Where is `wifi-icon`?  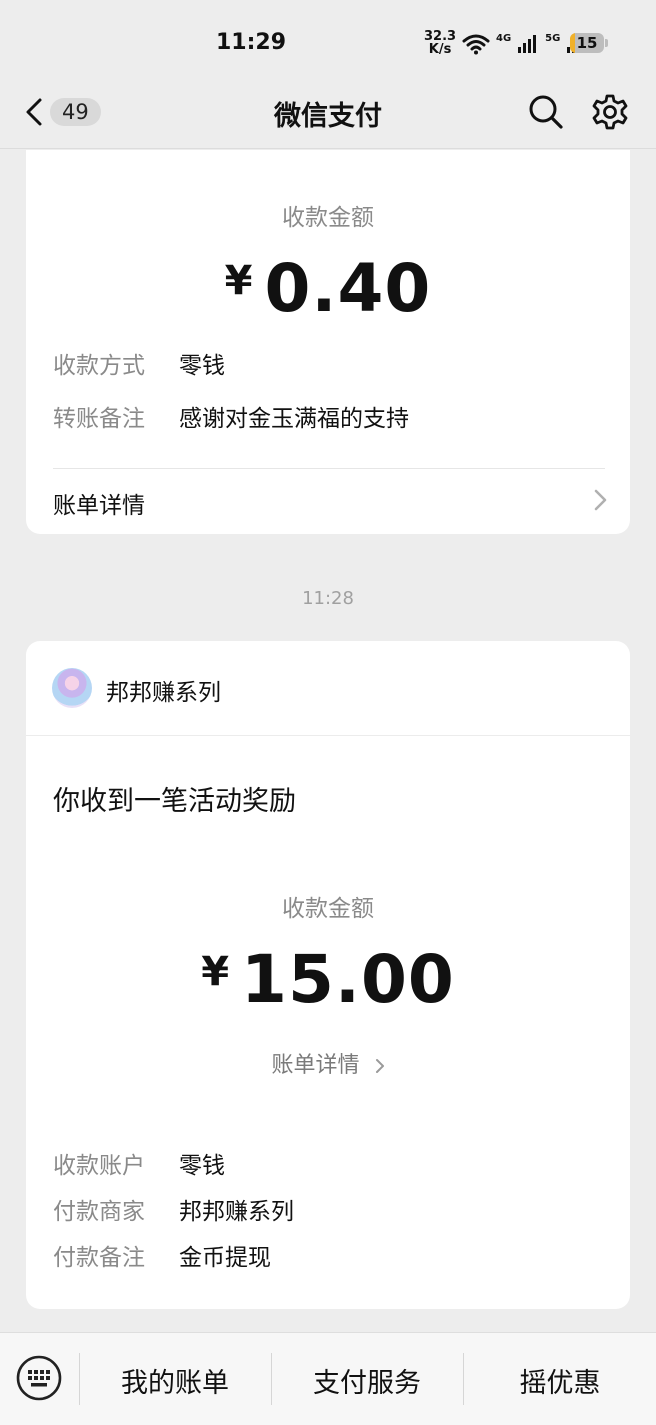
wifi-icon is located at coordinates (476, 44).